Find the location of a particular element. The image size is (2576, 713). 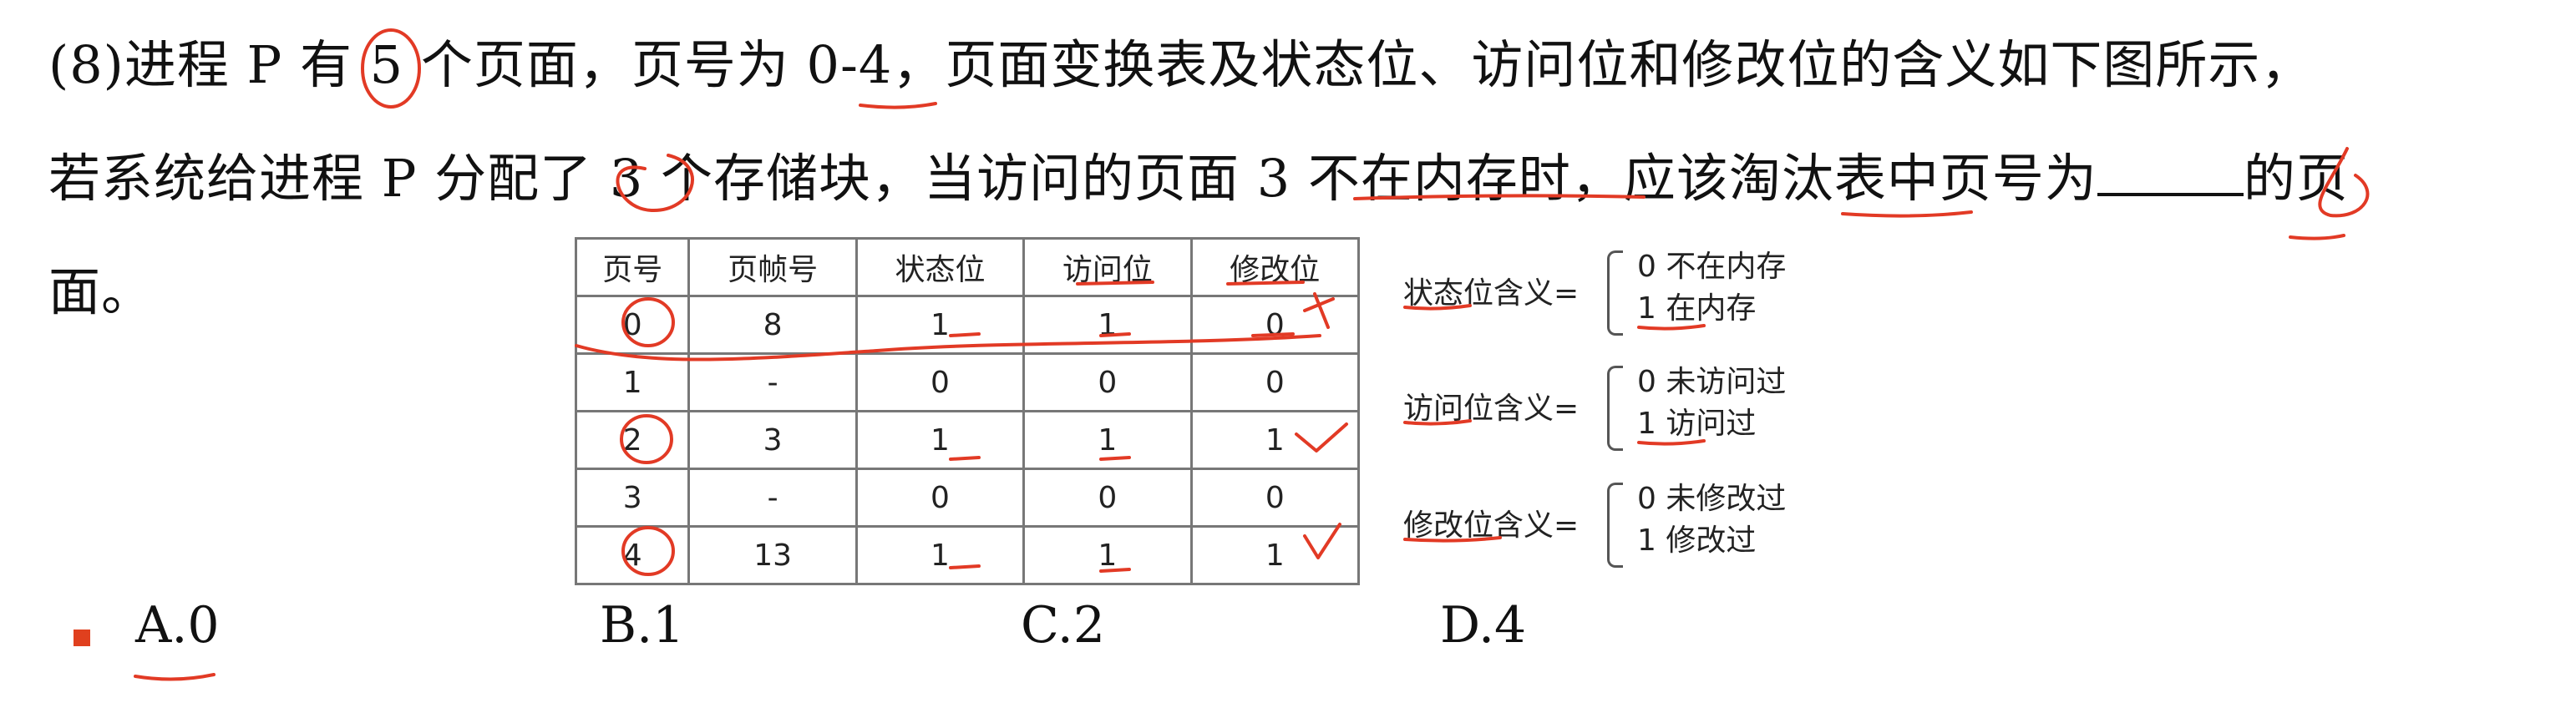

question-line-2-tail: 的页 is located at coordinates (2296, 178).